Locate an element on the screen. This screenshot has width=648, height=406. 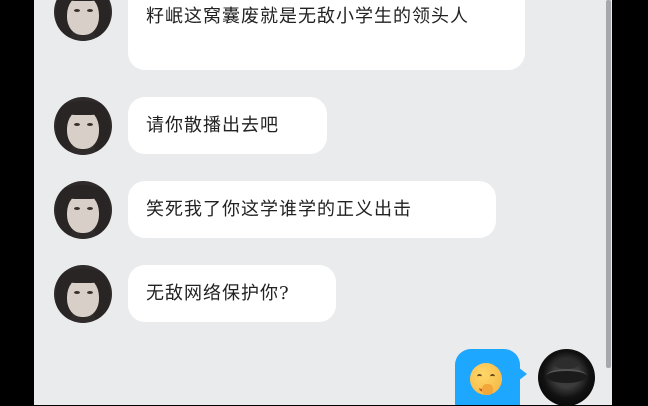
message-text: 请你散播出去吧 is located at coordinates (212, 125).